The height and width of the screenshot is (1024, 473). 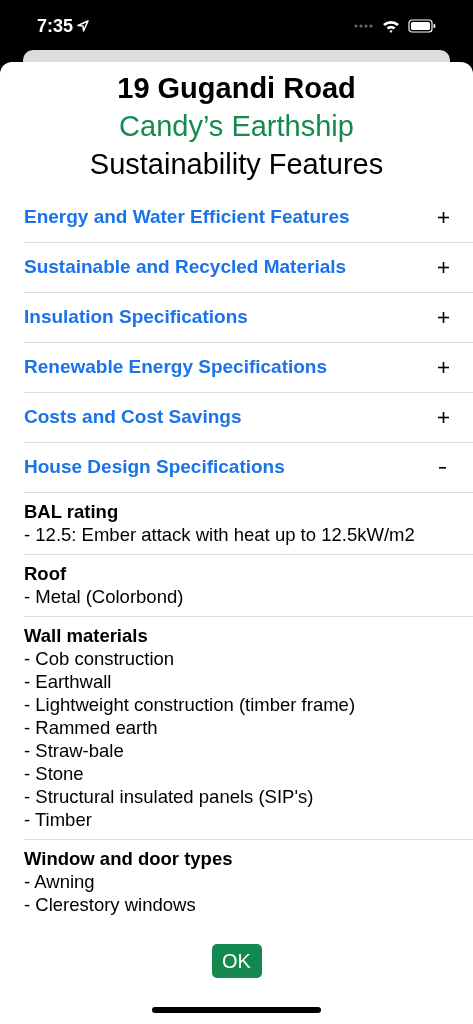 I want to click on detail-item: - Timber, so click(x=58, y=819).